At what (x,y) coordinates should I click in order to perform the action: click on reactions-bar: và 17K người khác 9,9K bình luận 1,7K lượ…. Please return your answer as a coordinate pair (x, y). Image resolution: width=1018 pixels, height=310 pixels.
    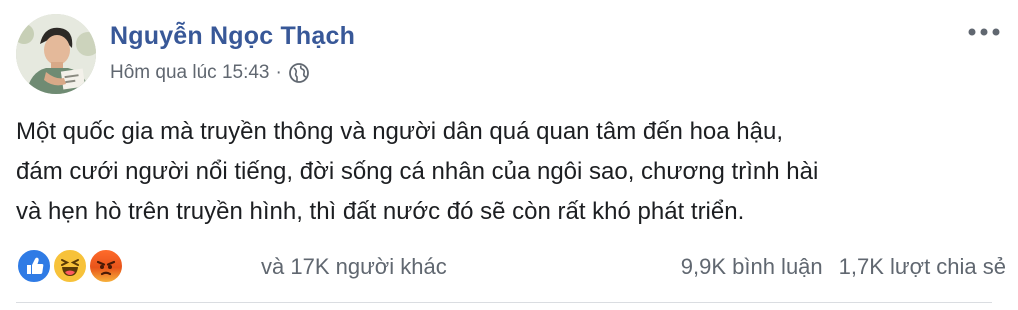
    Looking at the image, I should click on (511, 268).